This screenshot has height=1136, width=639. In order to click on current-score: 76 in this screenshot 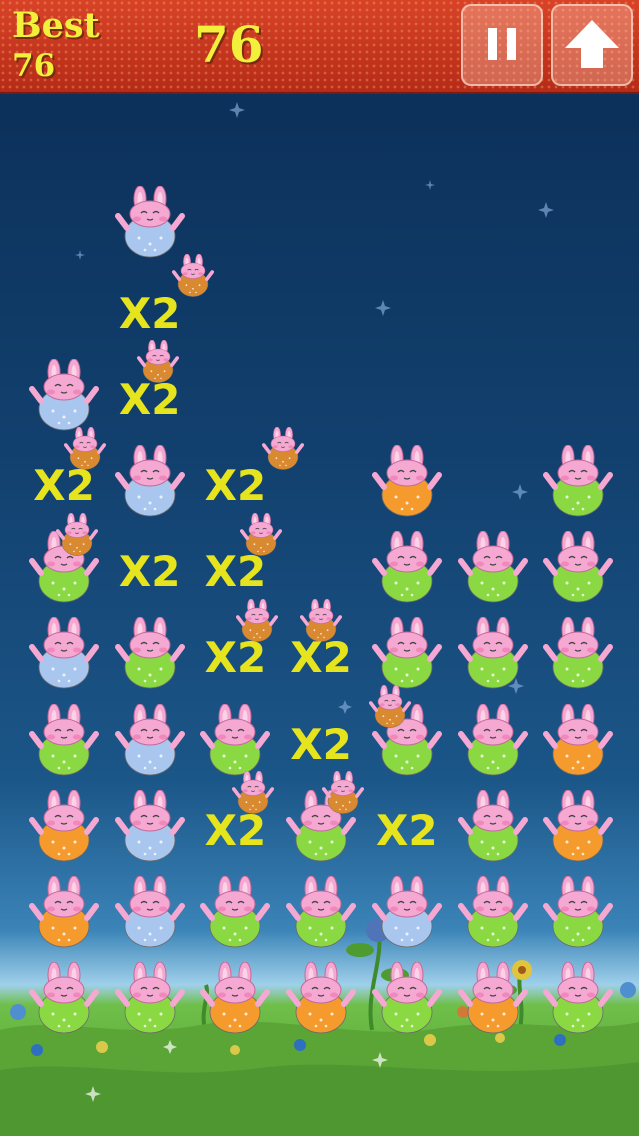, I will do `click(229, 44)`.